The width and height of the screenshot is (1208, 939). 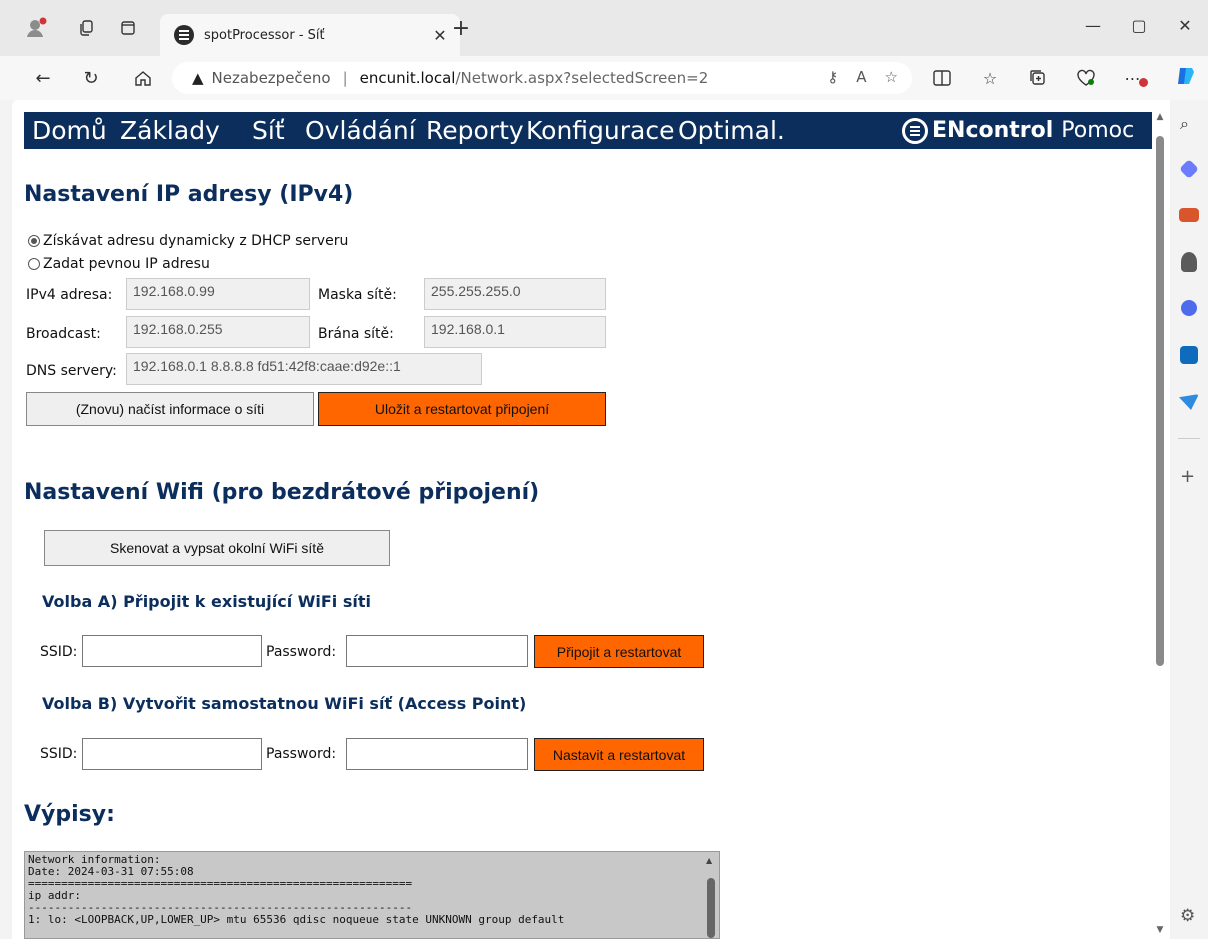 What do you see at coordinates (1160, 117) in the screenshot?
I see `page-scroll-up-icon: ▲` at bounding box center [1160, 117].